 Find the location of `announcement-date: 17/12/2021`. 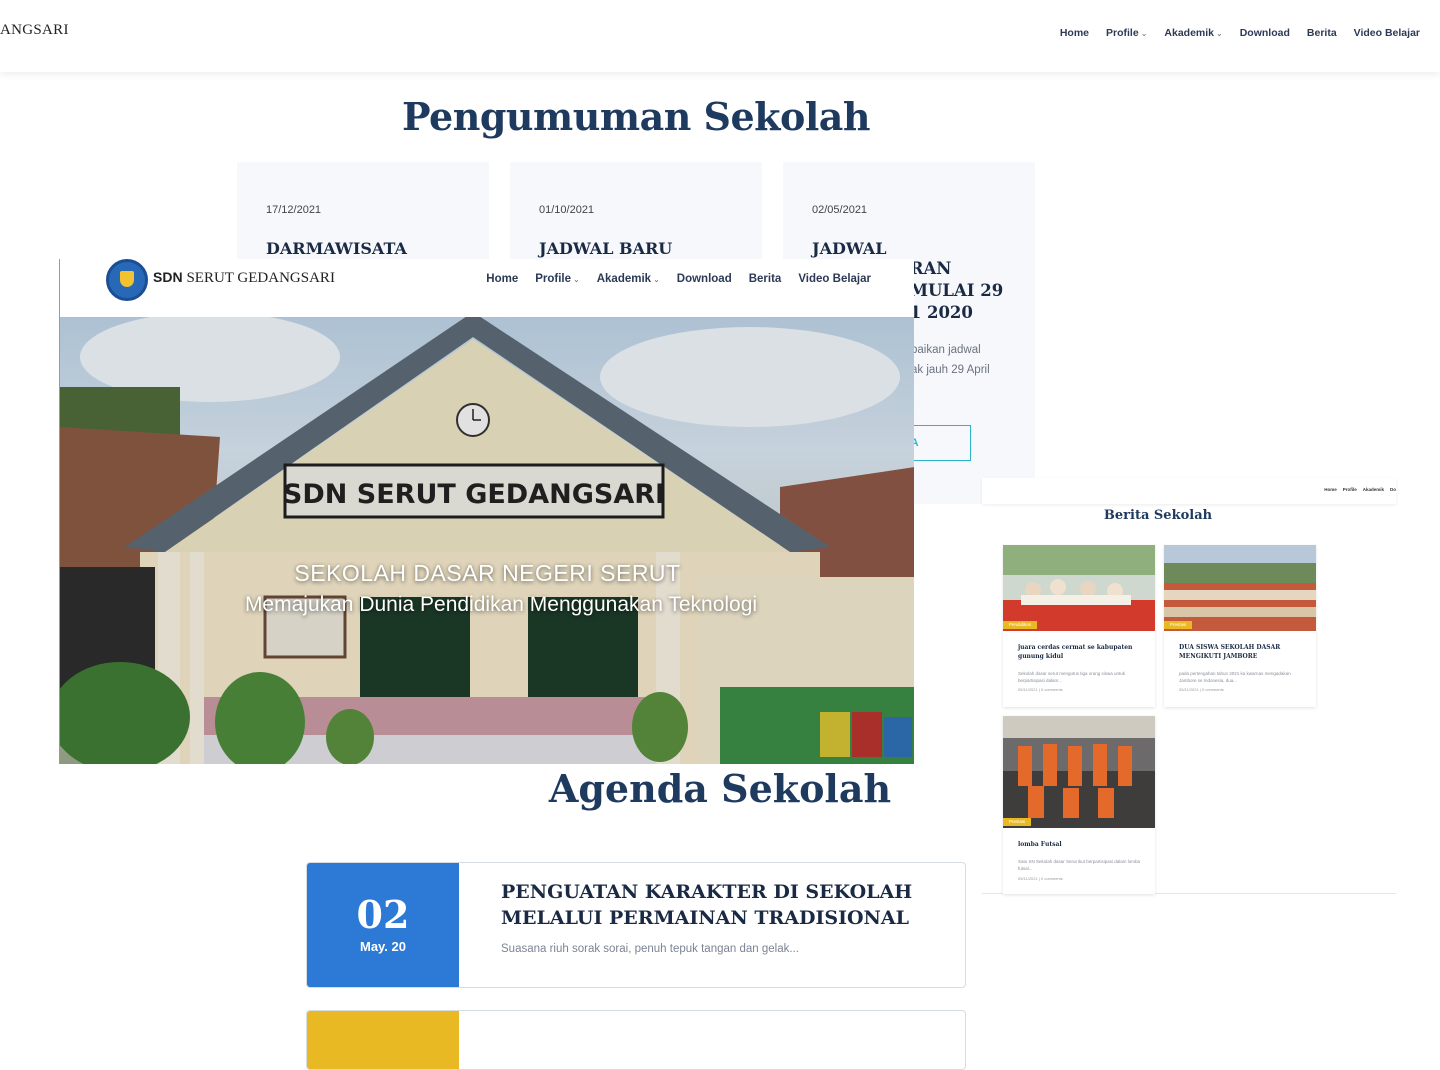

announcement-date: 17/12/2021 is located at coordinates (294, 210).